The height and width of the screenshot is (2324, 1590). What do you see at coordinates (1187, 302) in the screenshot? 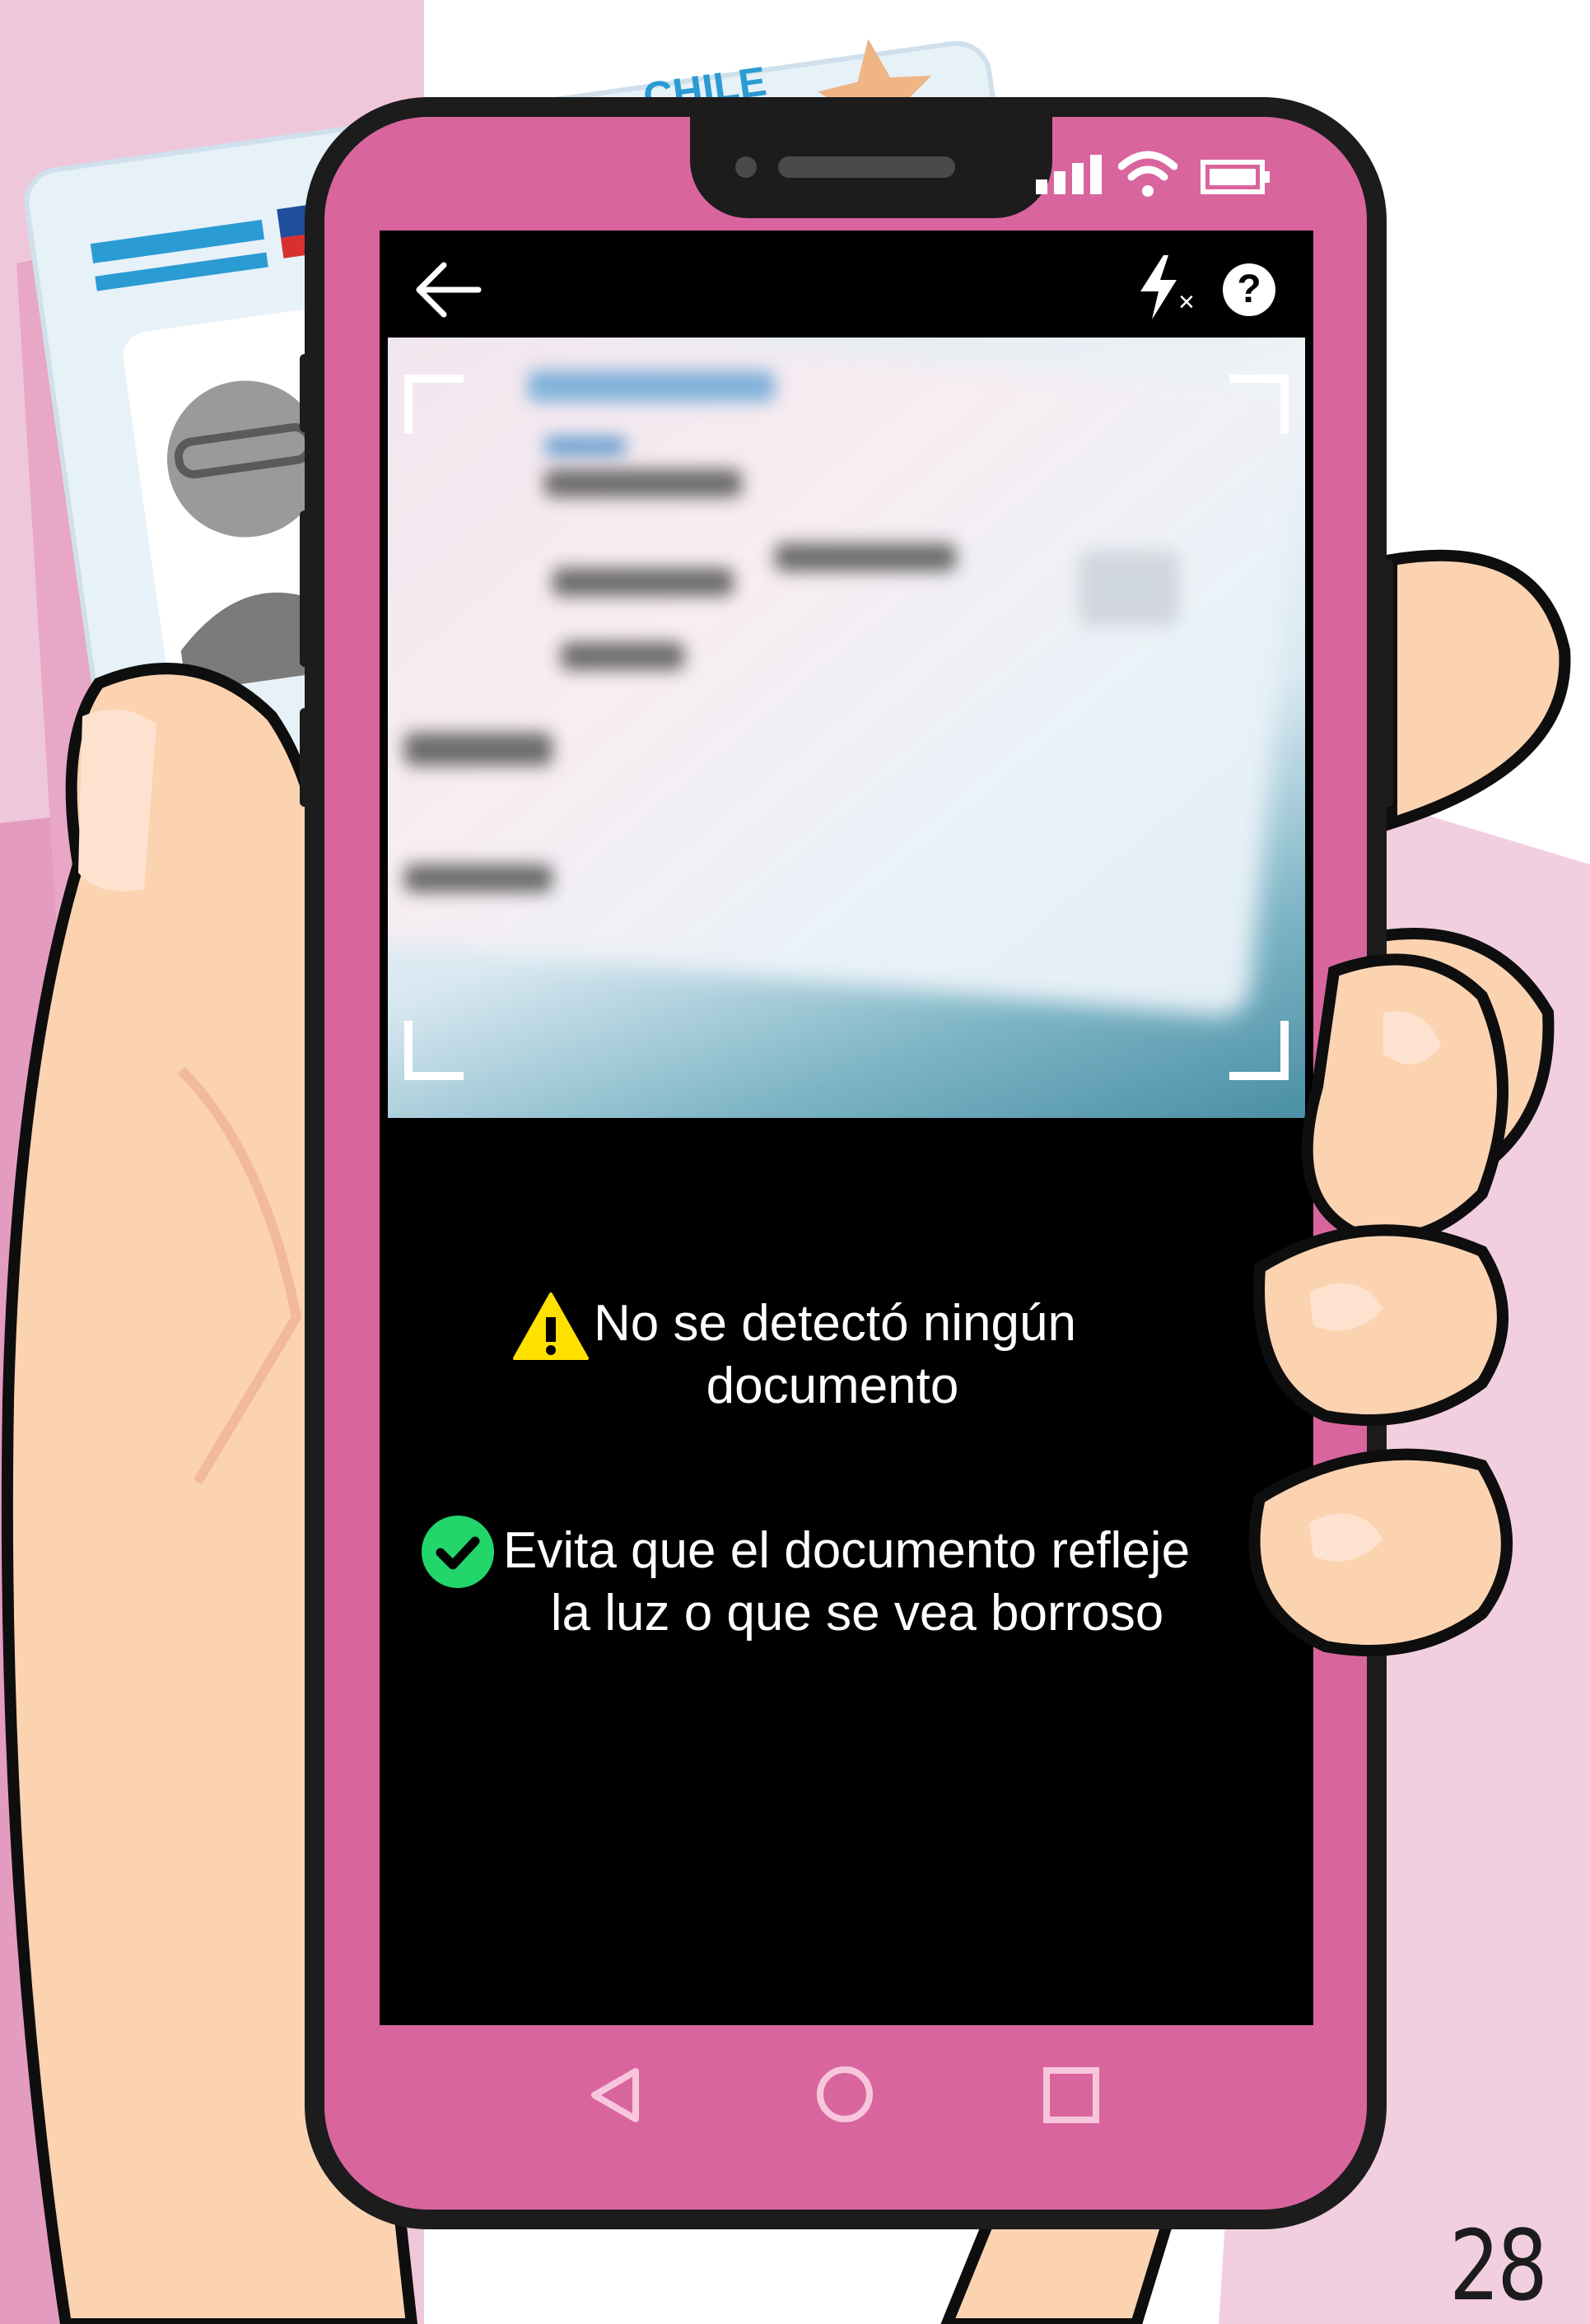
I see `flash-off-mark: ×` at bounding box center [1187, 302].